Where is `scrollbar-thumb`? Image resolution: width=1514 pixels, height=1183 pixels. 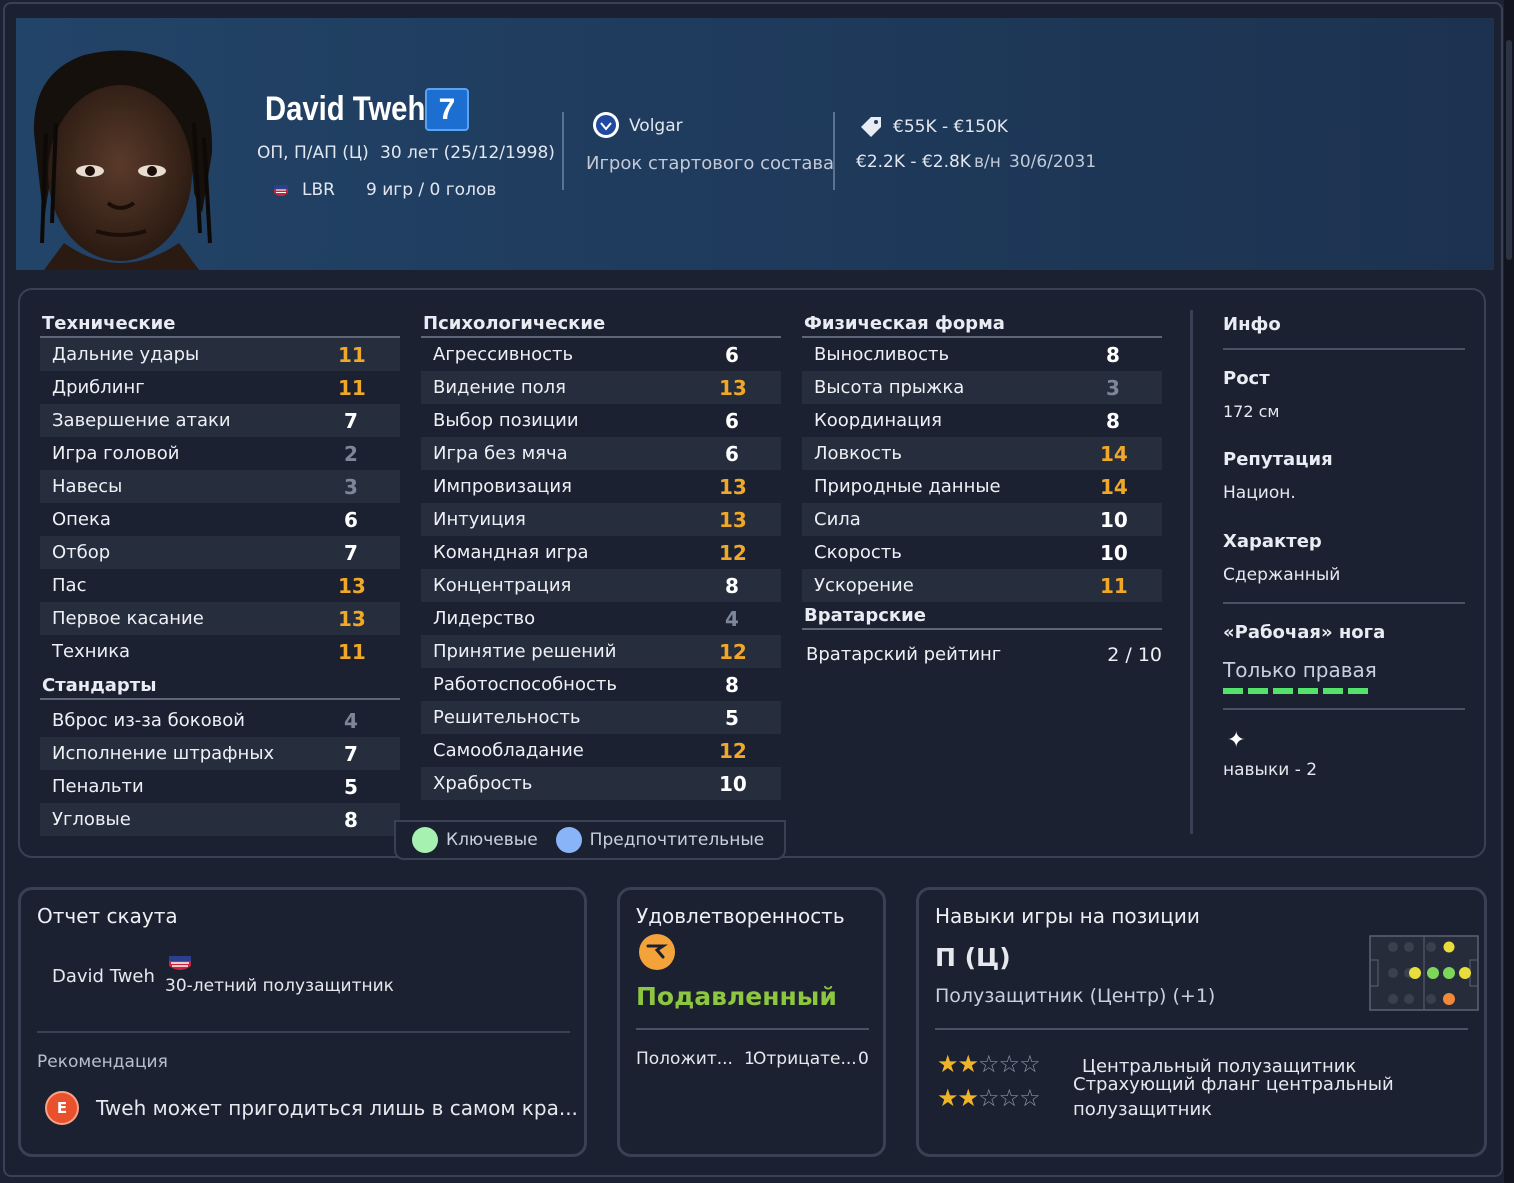
scrollbar-thumb is located at coordinates (1509, 150).